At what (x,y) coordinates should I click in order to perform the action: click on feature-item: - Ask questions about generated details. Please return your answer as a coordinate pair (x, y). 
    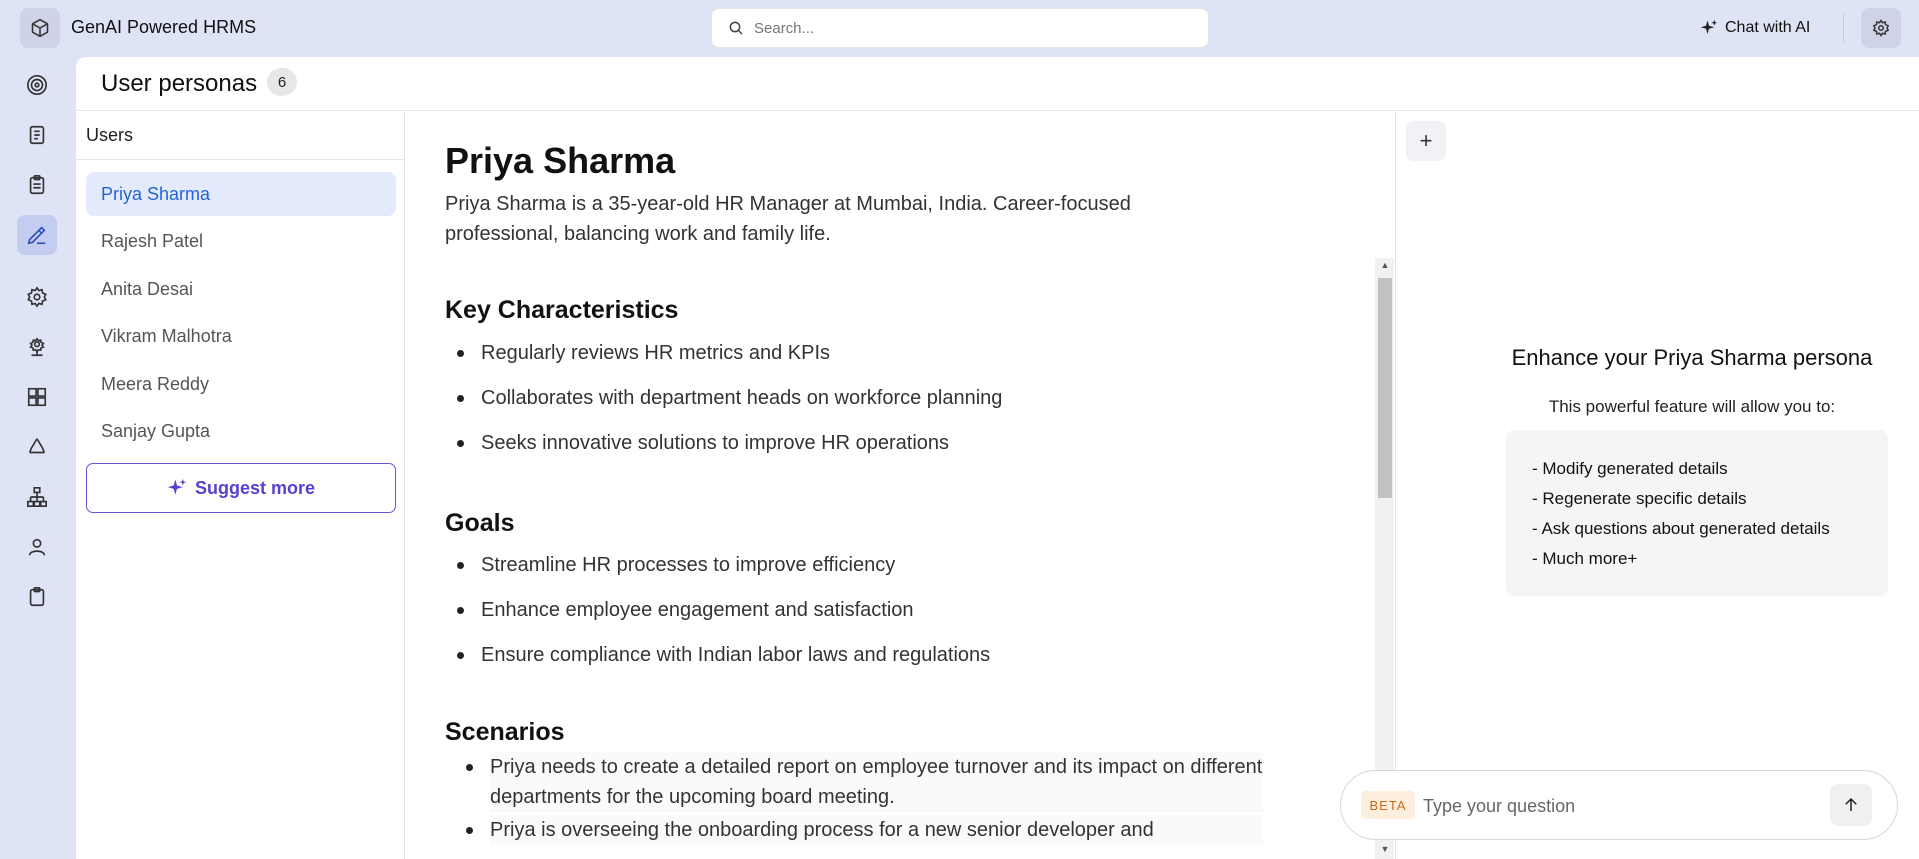
    Looking at the image, I should click on (1681, 528).